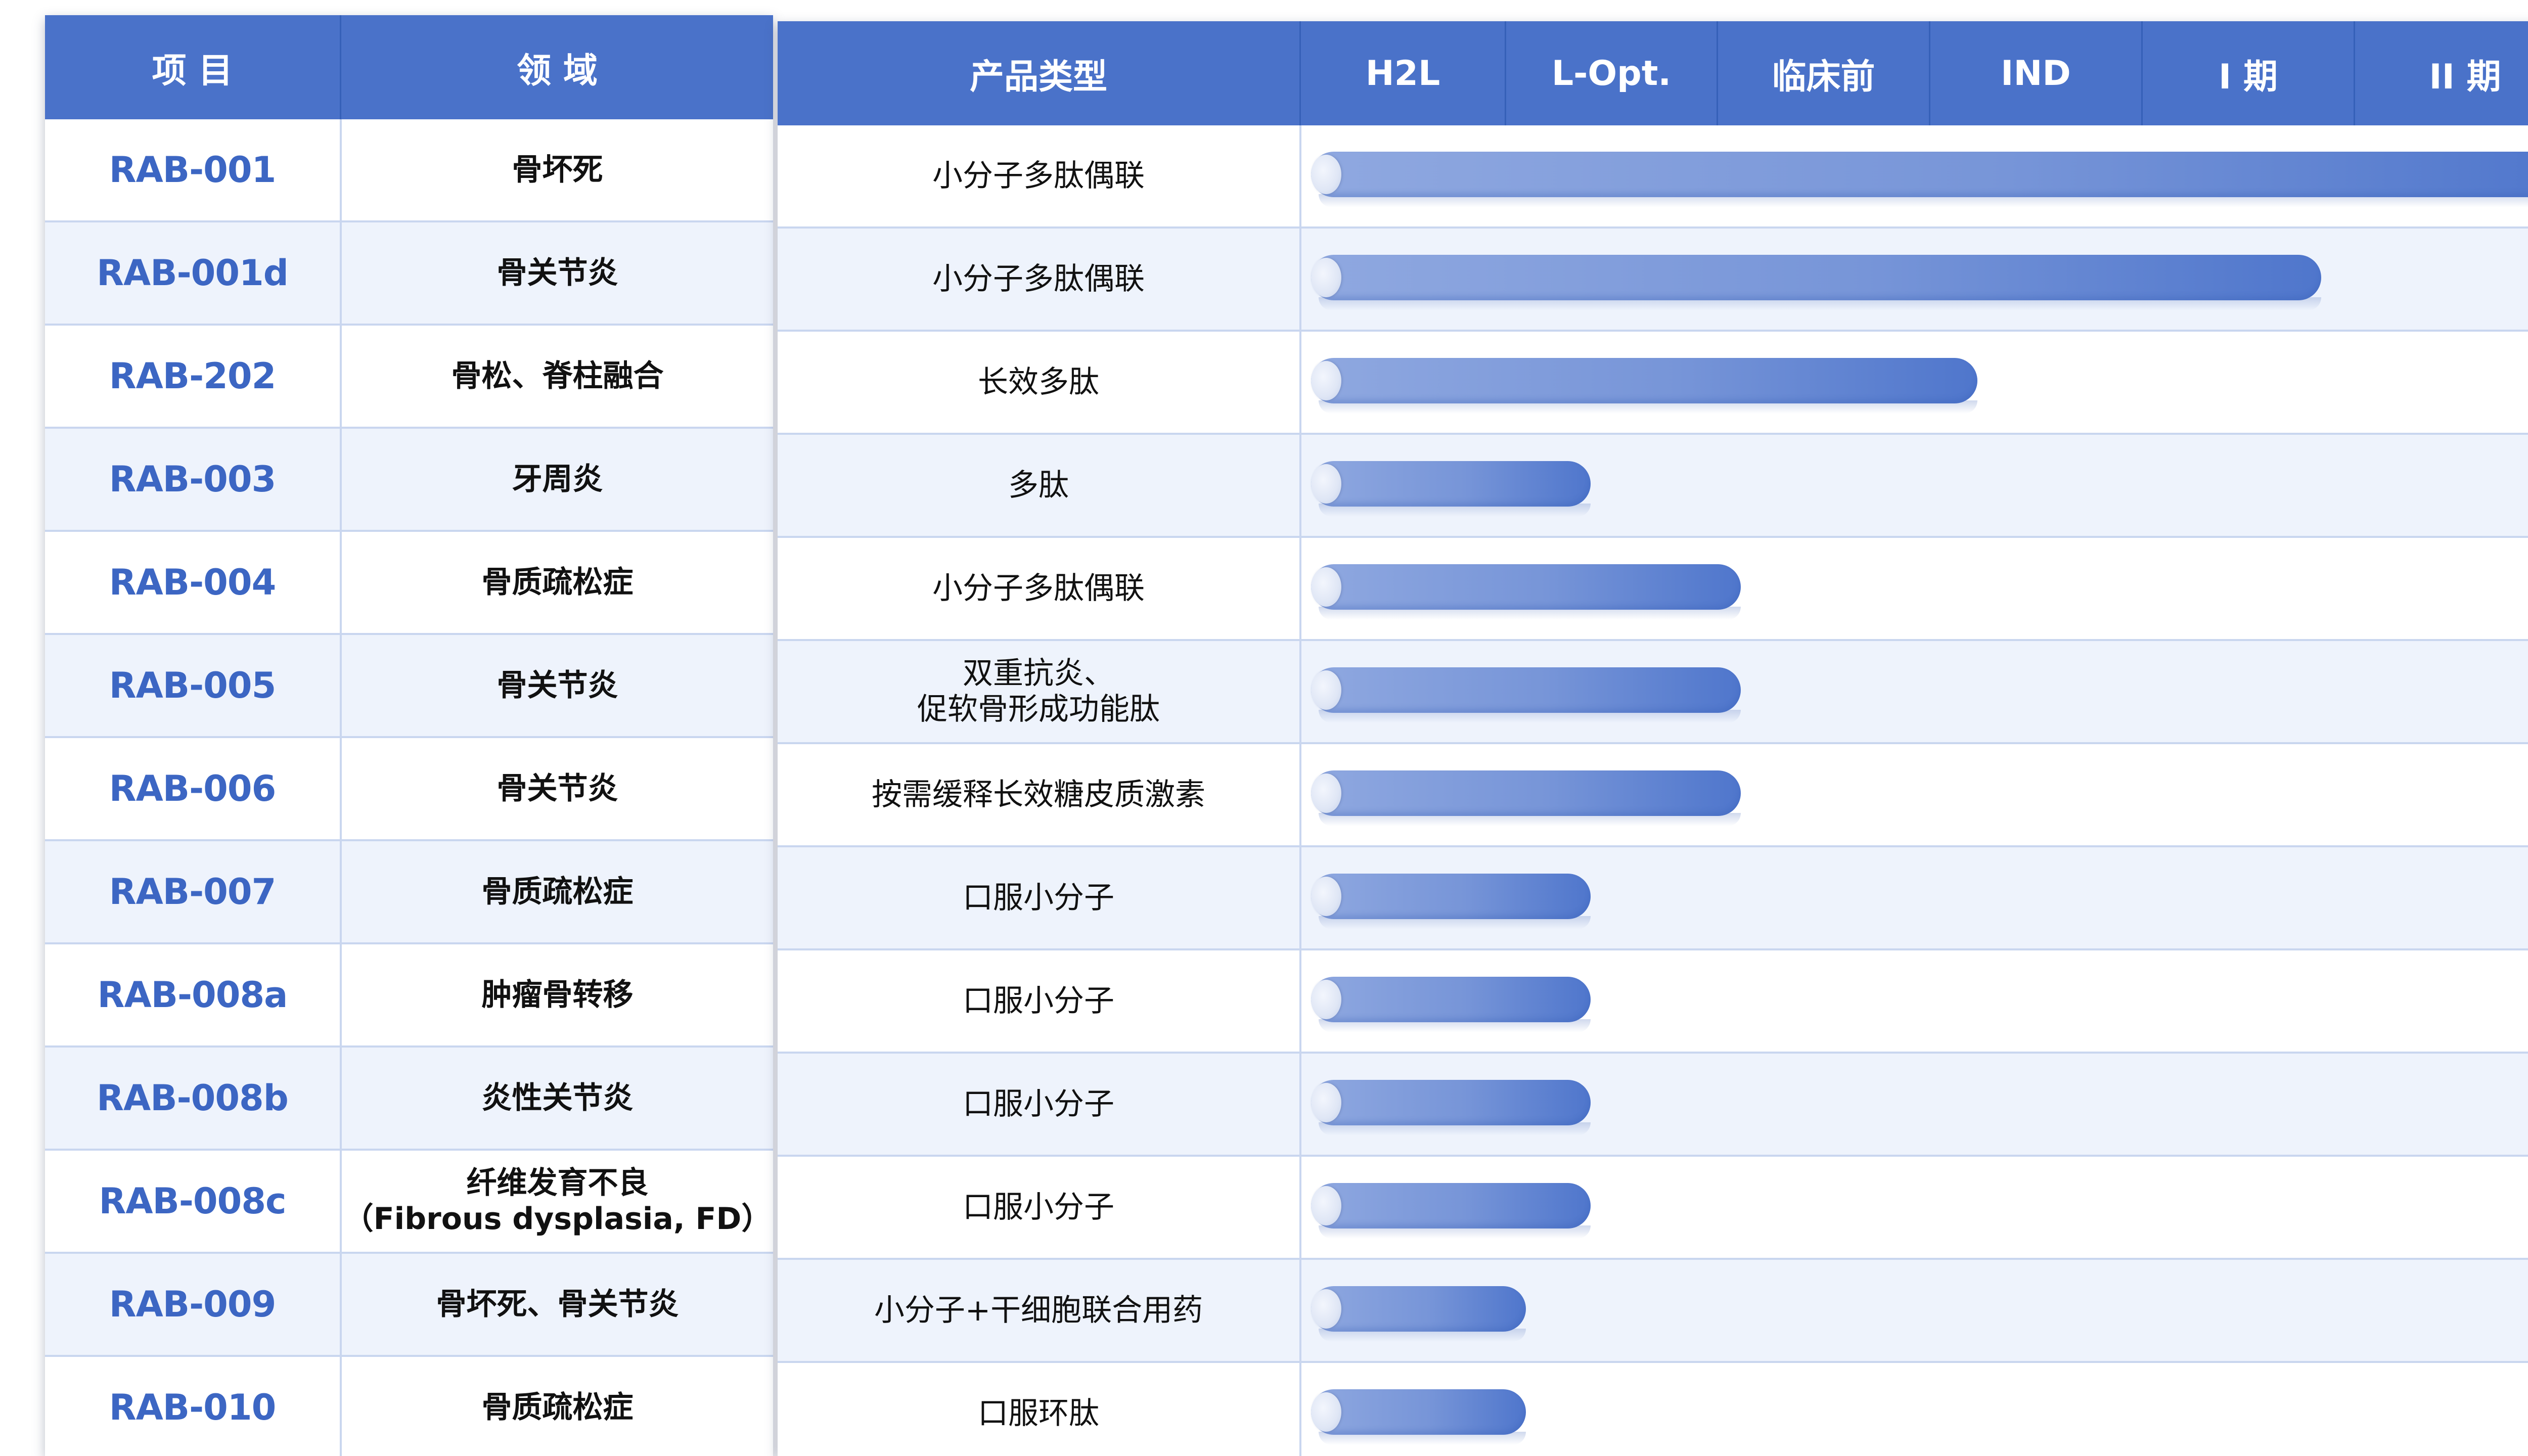 The height and width of the screenshot is (1456, 2528). Describe the element at coordinates (193, 1098) in the screenshot. I see `project-code: RAB-008b` at that location.